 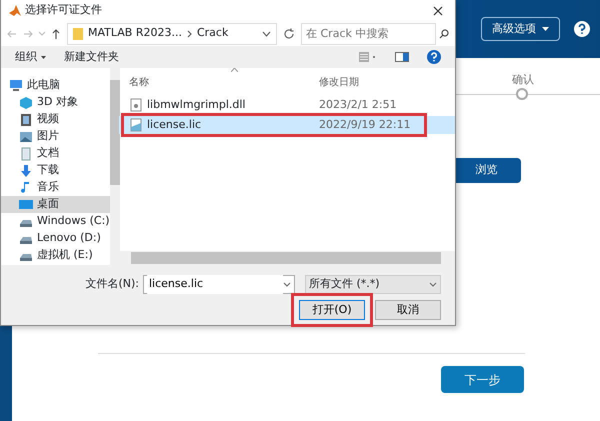 I want to click on cancel-button: 取消, so click(x=408, y=310).